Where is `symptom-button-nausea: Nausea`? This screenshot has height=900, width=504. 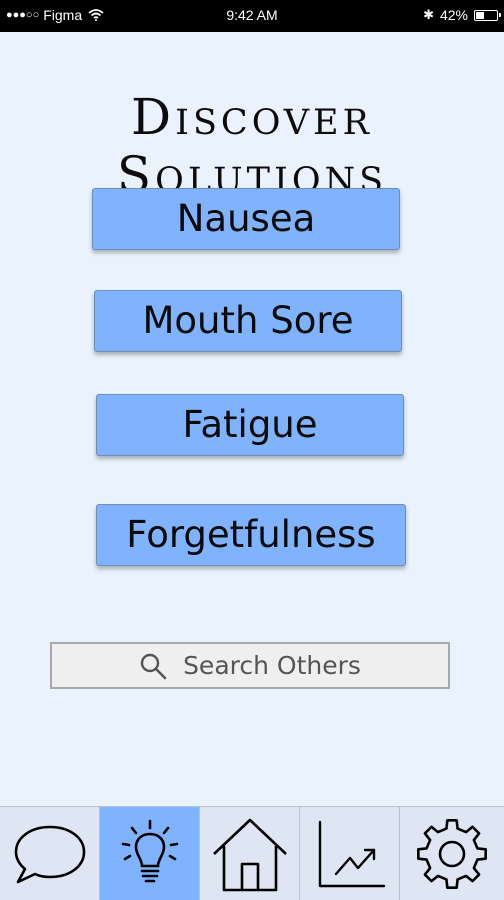
symptom-button-nausea: Nausea is located at coordinates (246, 219).